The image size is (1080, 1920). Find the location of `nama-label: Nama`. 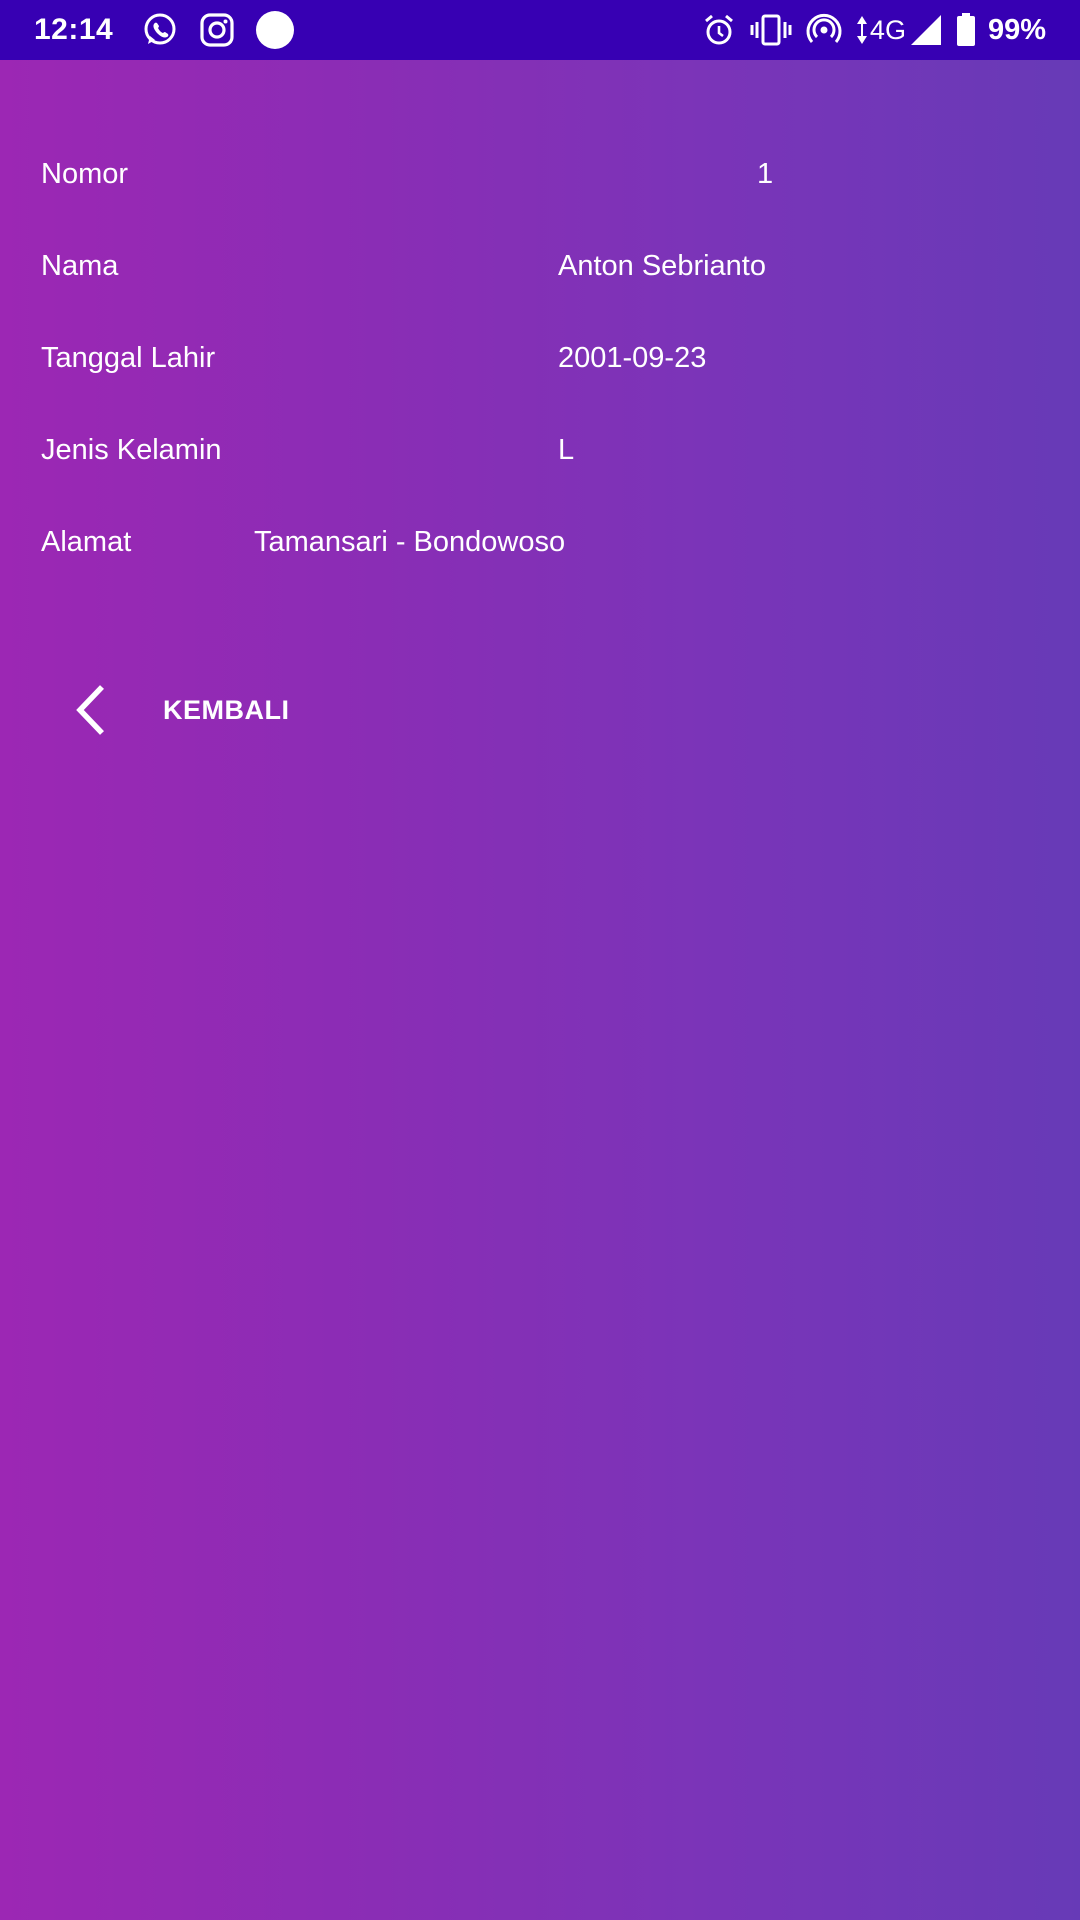

nama-label: Nama is located at coordinates (80, 266).